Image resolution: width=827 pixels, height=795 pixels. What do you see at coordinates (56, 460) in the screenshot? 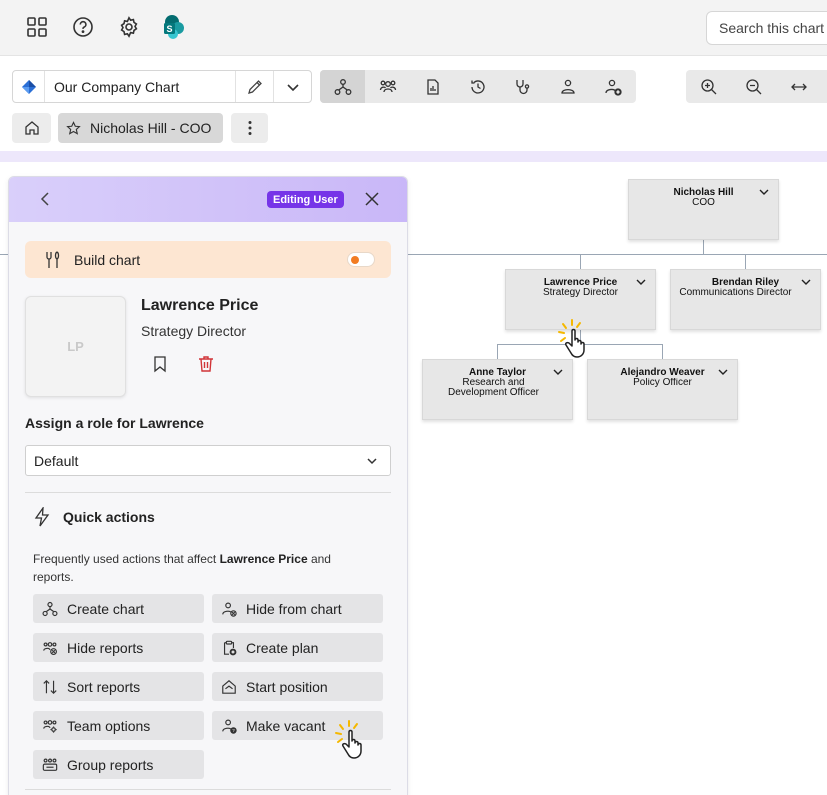
I see `role-value: Default` at bounding box center [56, 460].